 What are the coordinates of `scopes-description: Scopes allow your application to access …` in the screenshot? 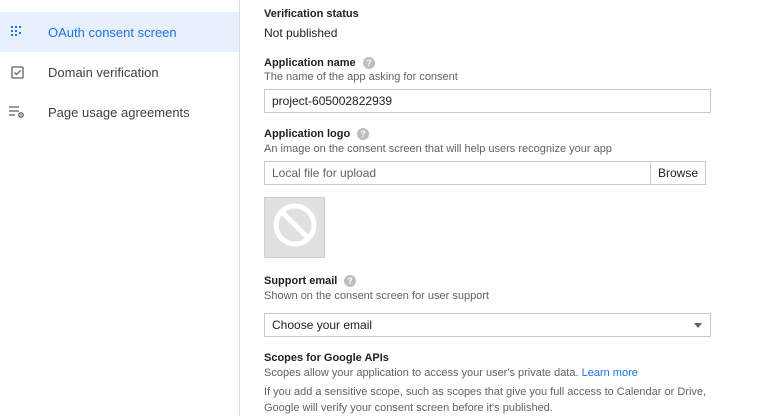 It's located at (451, 373).